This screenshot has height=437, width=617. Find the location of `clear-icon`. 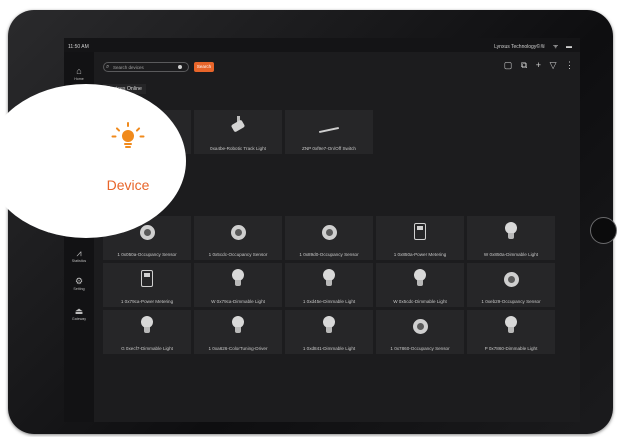

clear-icon is located at coordinates (180, 67).